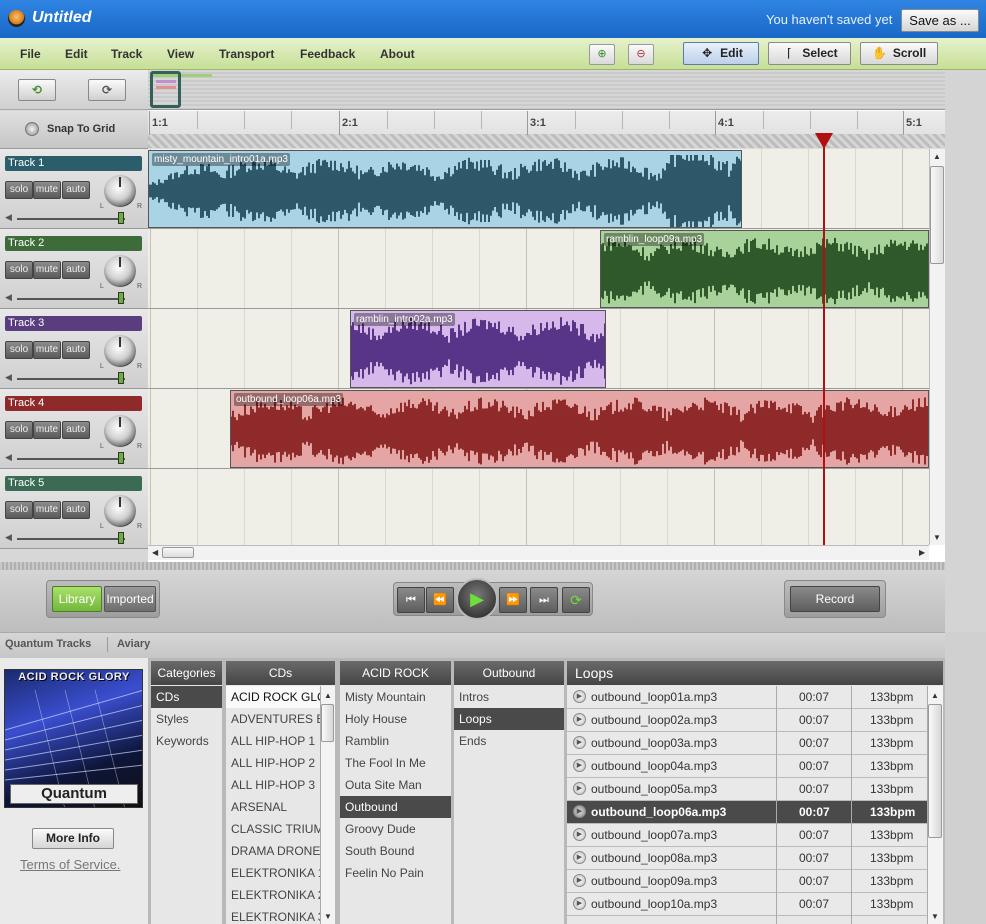  Describe the element at coordinates (327, 723) in the screenshot. I see `cds-scroll-thumb` at that location.